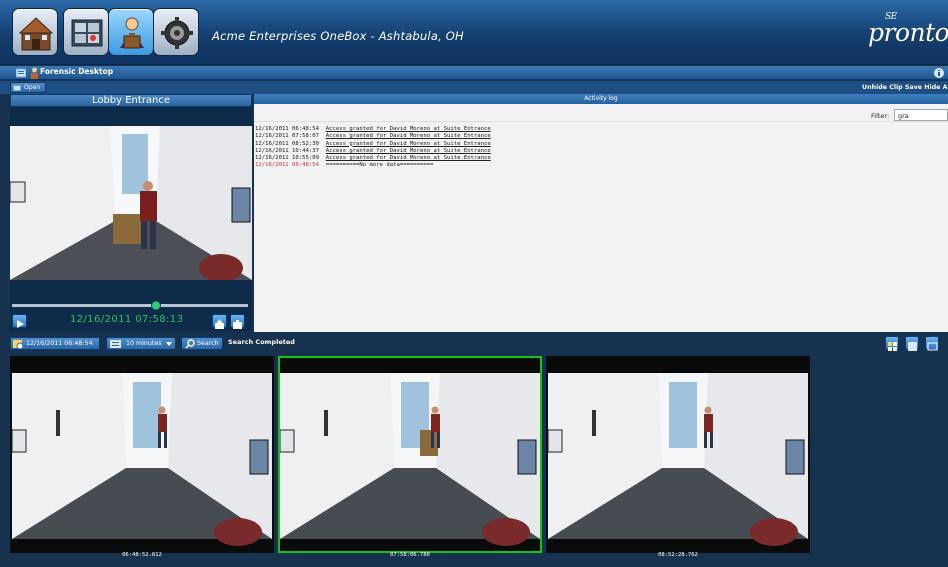 This screenshot has height=567, width=948. What do you see at coordinates (17, 88) in the screenshot?
I see `folder-icon` at bounding box center [17, 88].